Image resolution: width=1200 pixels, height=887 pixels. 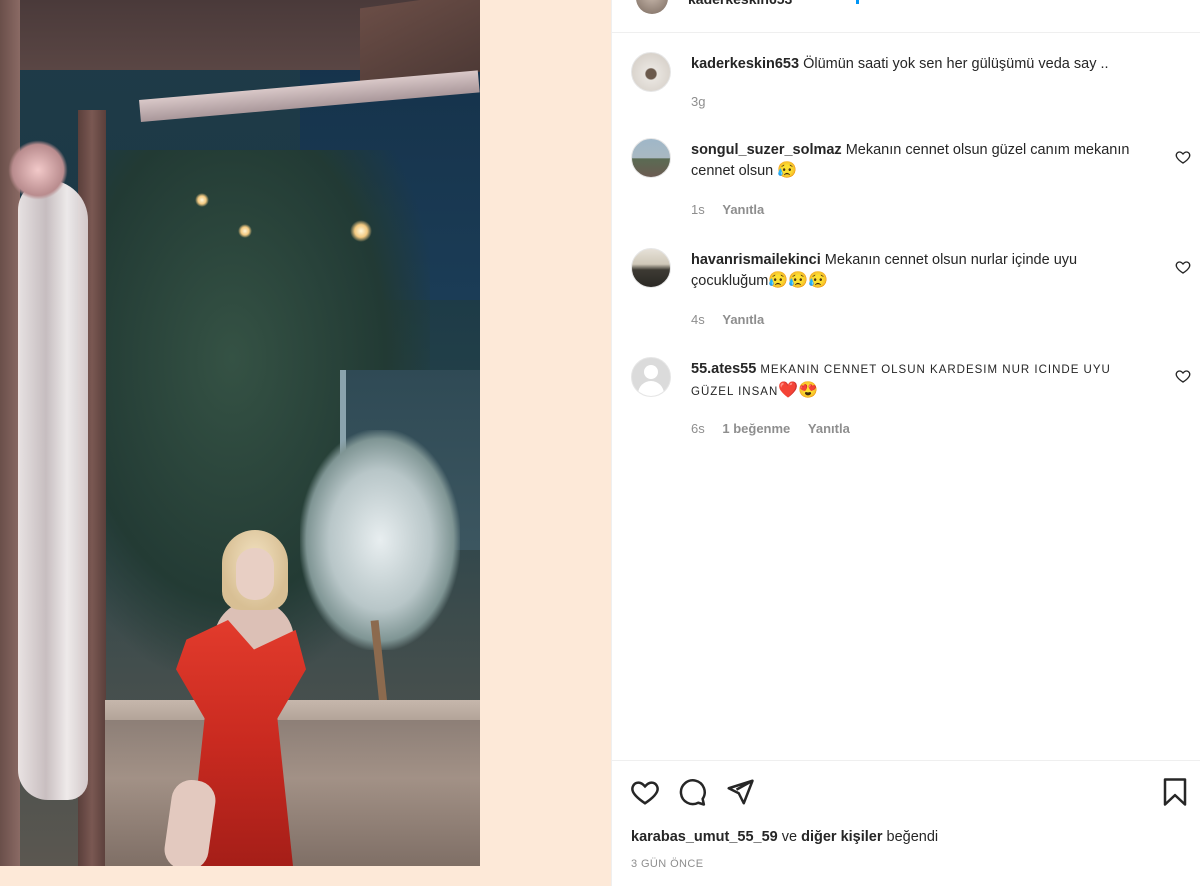 I want to click on comment-username: 55.ates55, so click(x=723, y=369).